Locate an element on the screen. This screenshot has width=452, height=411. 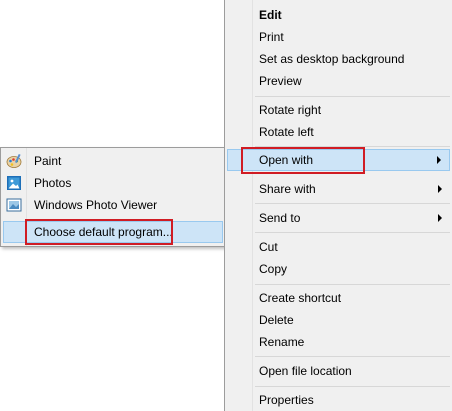
photos-icon is located at coordinates (14, 183).